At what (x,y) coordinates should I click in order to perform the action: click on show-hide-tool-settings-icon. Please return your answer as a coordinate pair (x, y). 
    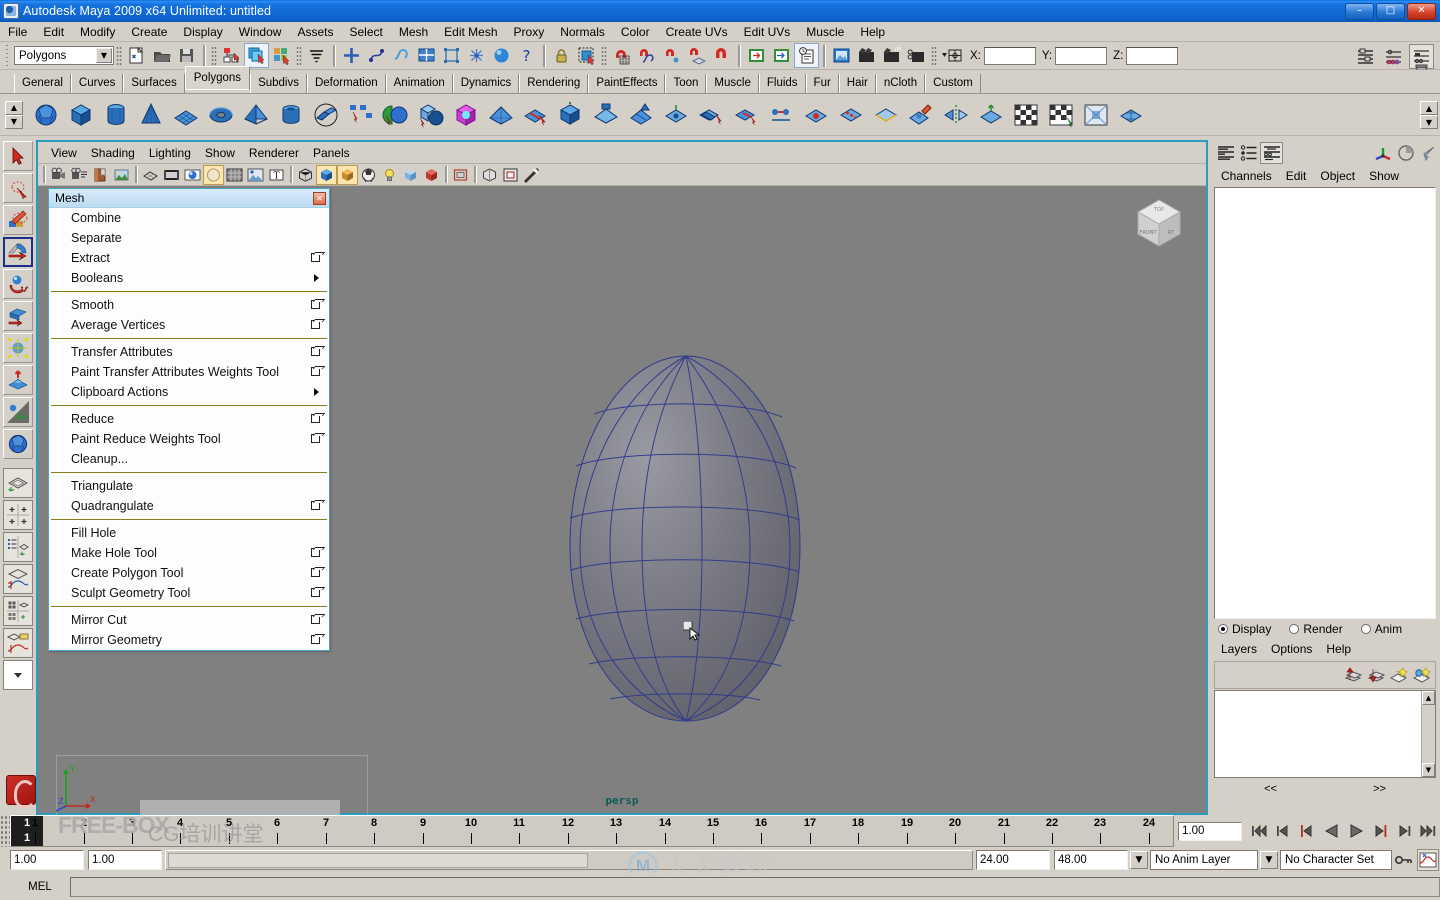
    Looking at the image, I should click on (1393, 56).